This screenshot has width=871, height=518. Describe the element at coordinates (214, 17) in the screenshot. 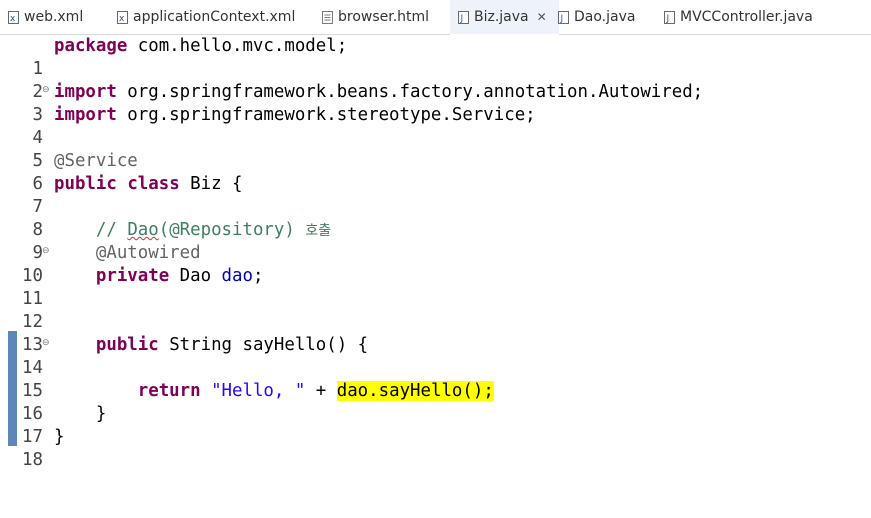

I see `tab-label: applicationContext.xml` at that location.